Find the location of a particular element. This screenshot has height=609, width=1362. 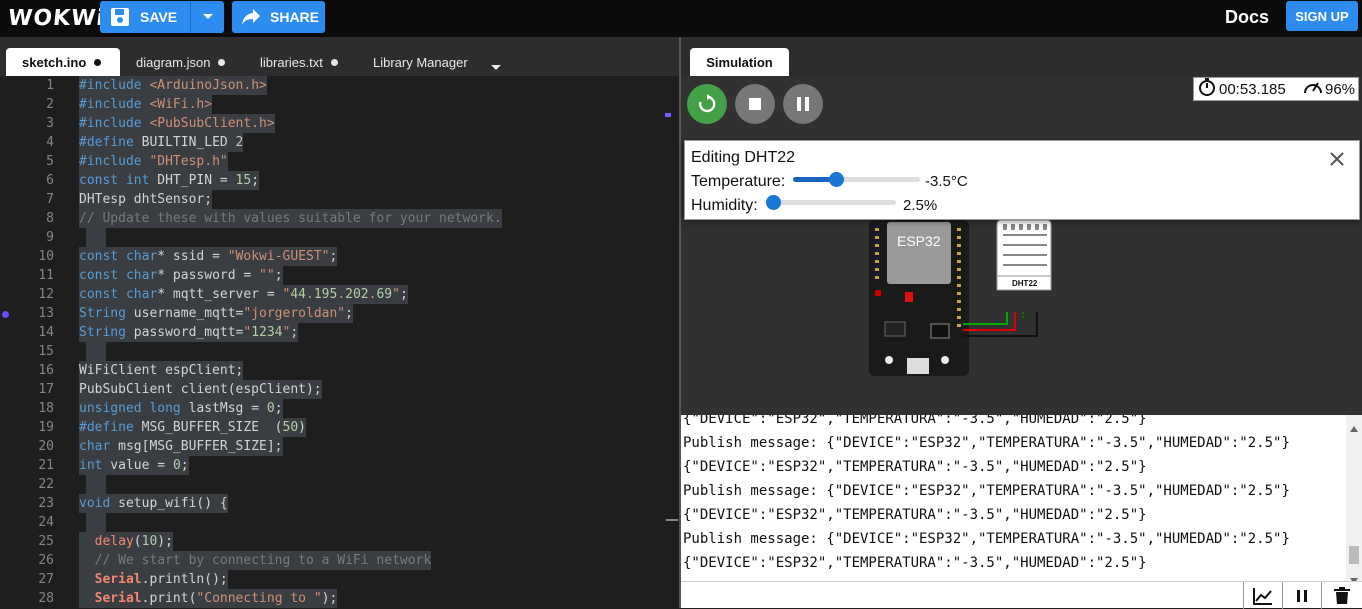

line-number: 18 is located at coordinates (46, 408).